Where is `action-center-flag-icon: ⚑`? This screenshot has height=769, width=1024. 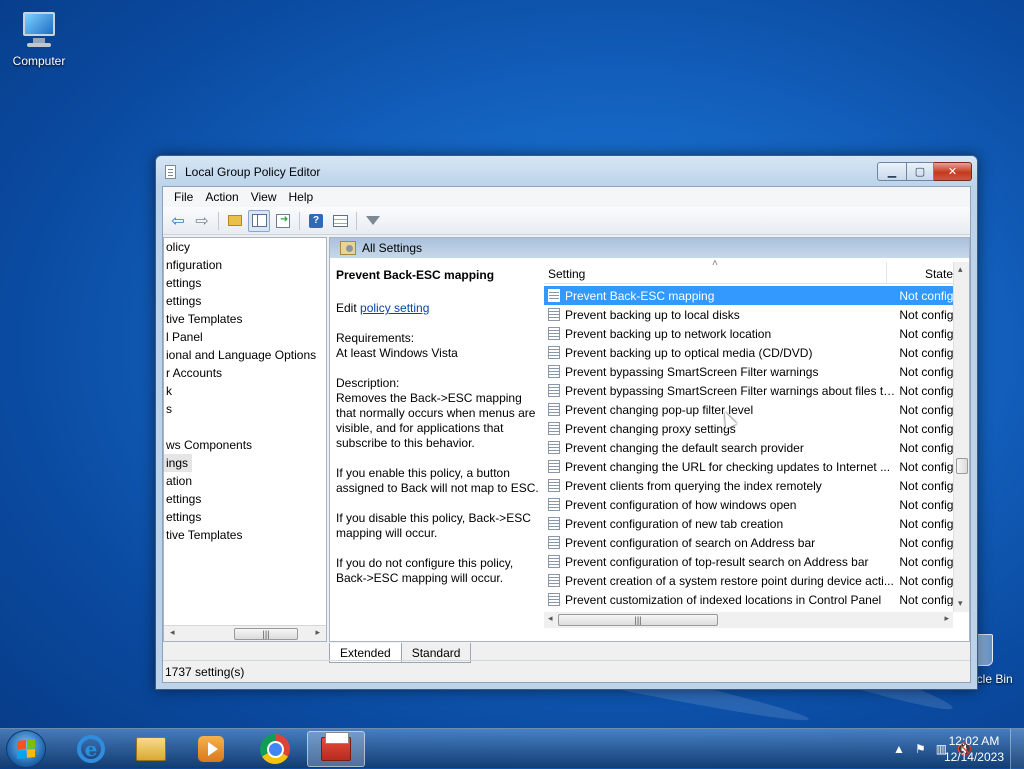 action-center-flag-icon: ⚑ is located at coordinates (920, 749).